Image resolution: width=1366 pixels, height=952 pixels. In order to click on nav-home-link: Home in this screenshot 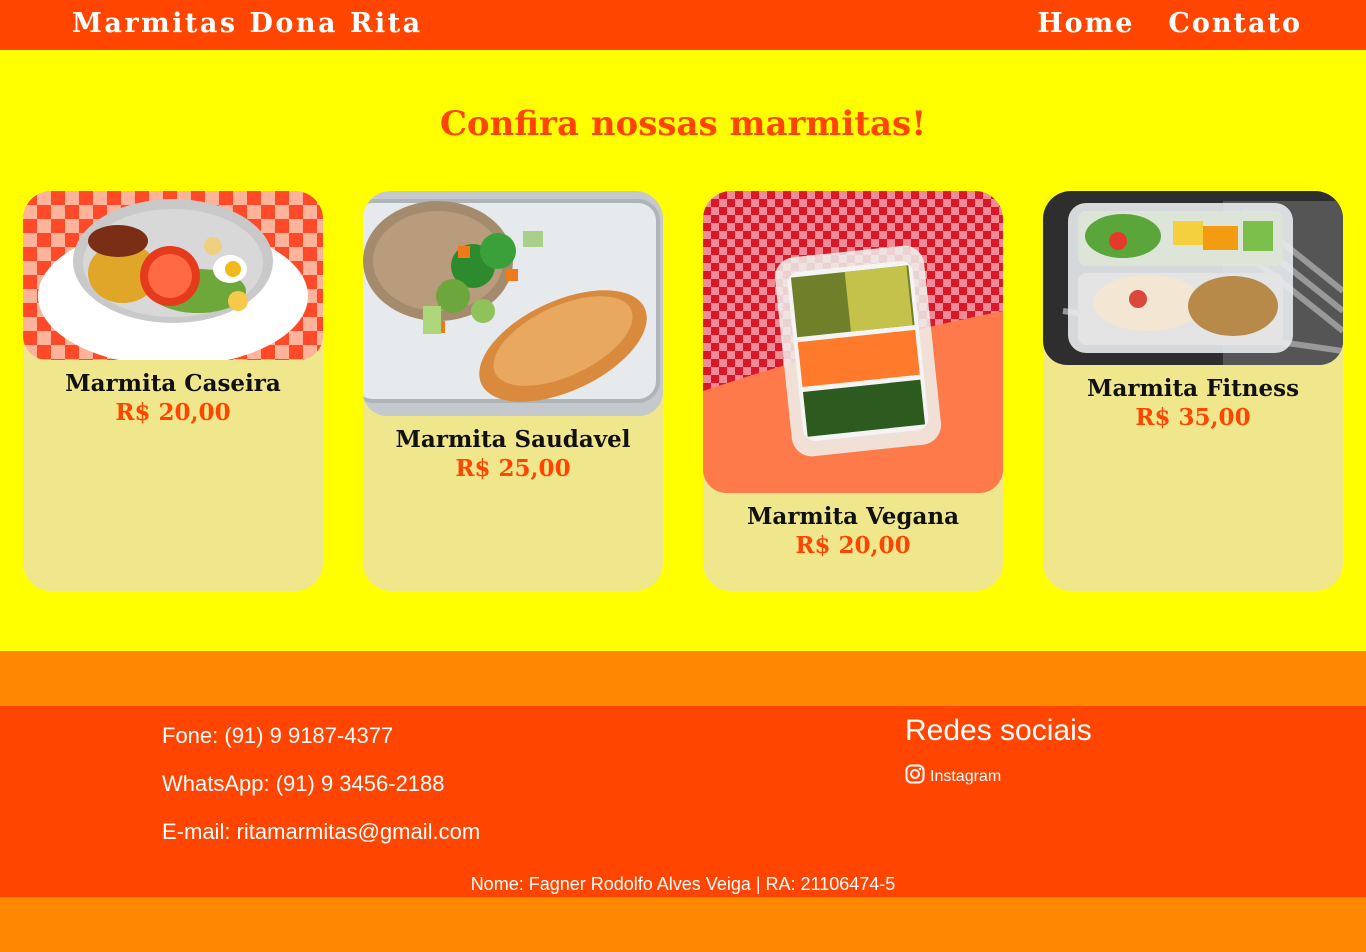, I will do `click(1085, 23)`.